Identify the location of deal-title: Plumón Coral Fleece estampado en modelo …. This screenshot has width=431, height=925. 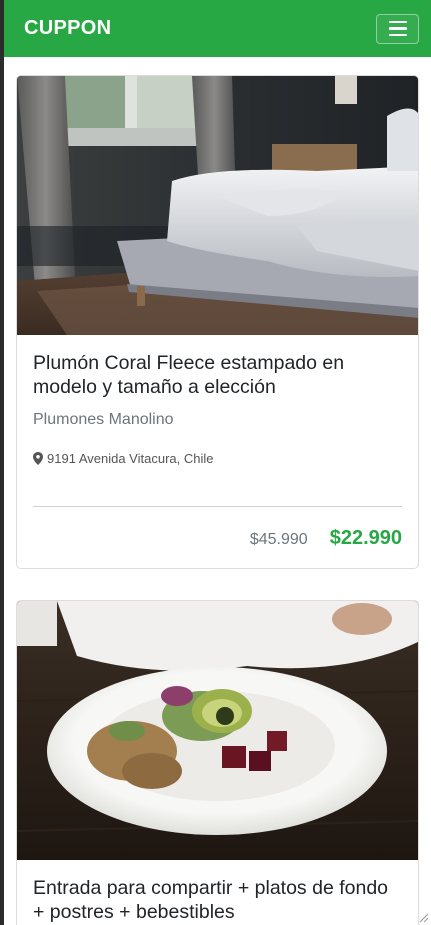
(217, 375).